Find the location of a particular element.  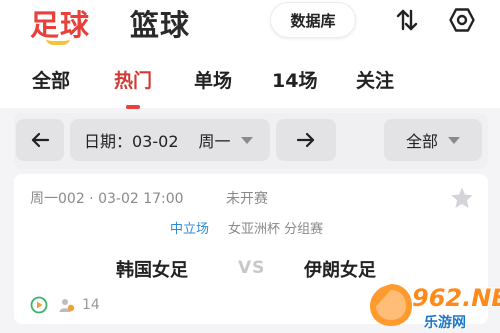

tab-football: 足球 is located at coordinates (60, 23).